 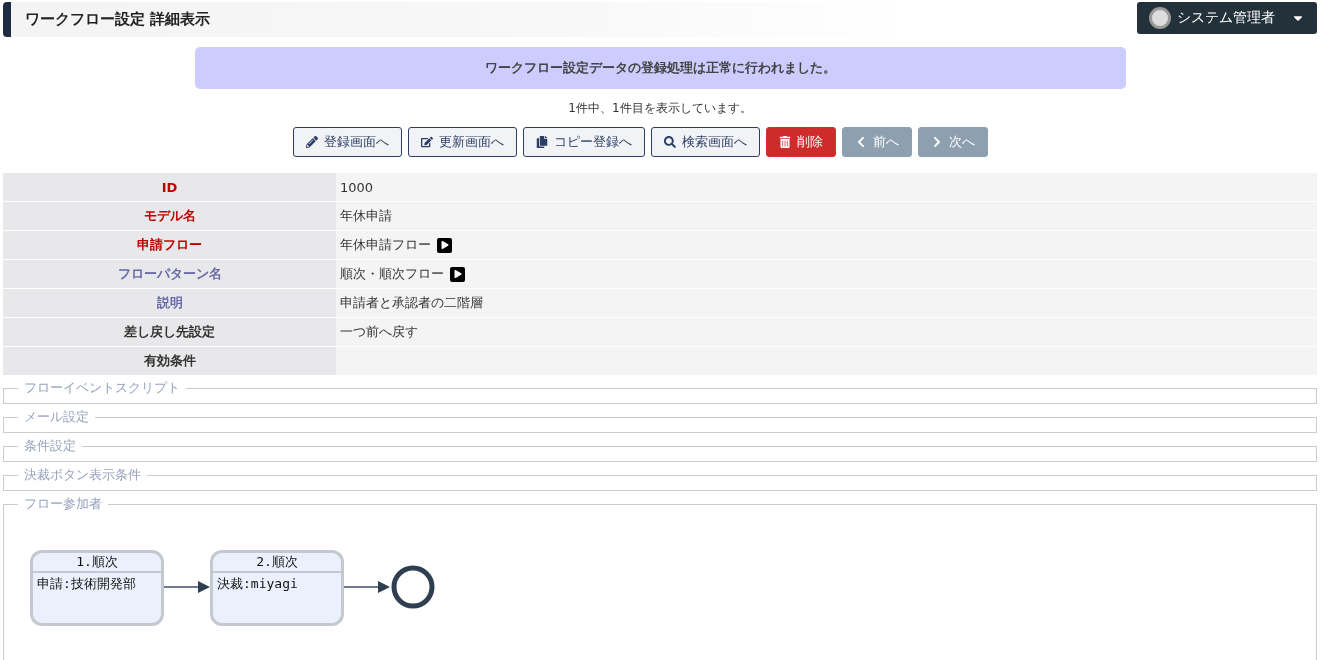 What do you see at coordinates (1227, 18) in the screenshot?
I see `user-menu-button: システム管理者` at bounding box center [1227, 18].